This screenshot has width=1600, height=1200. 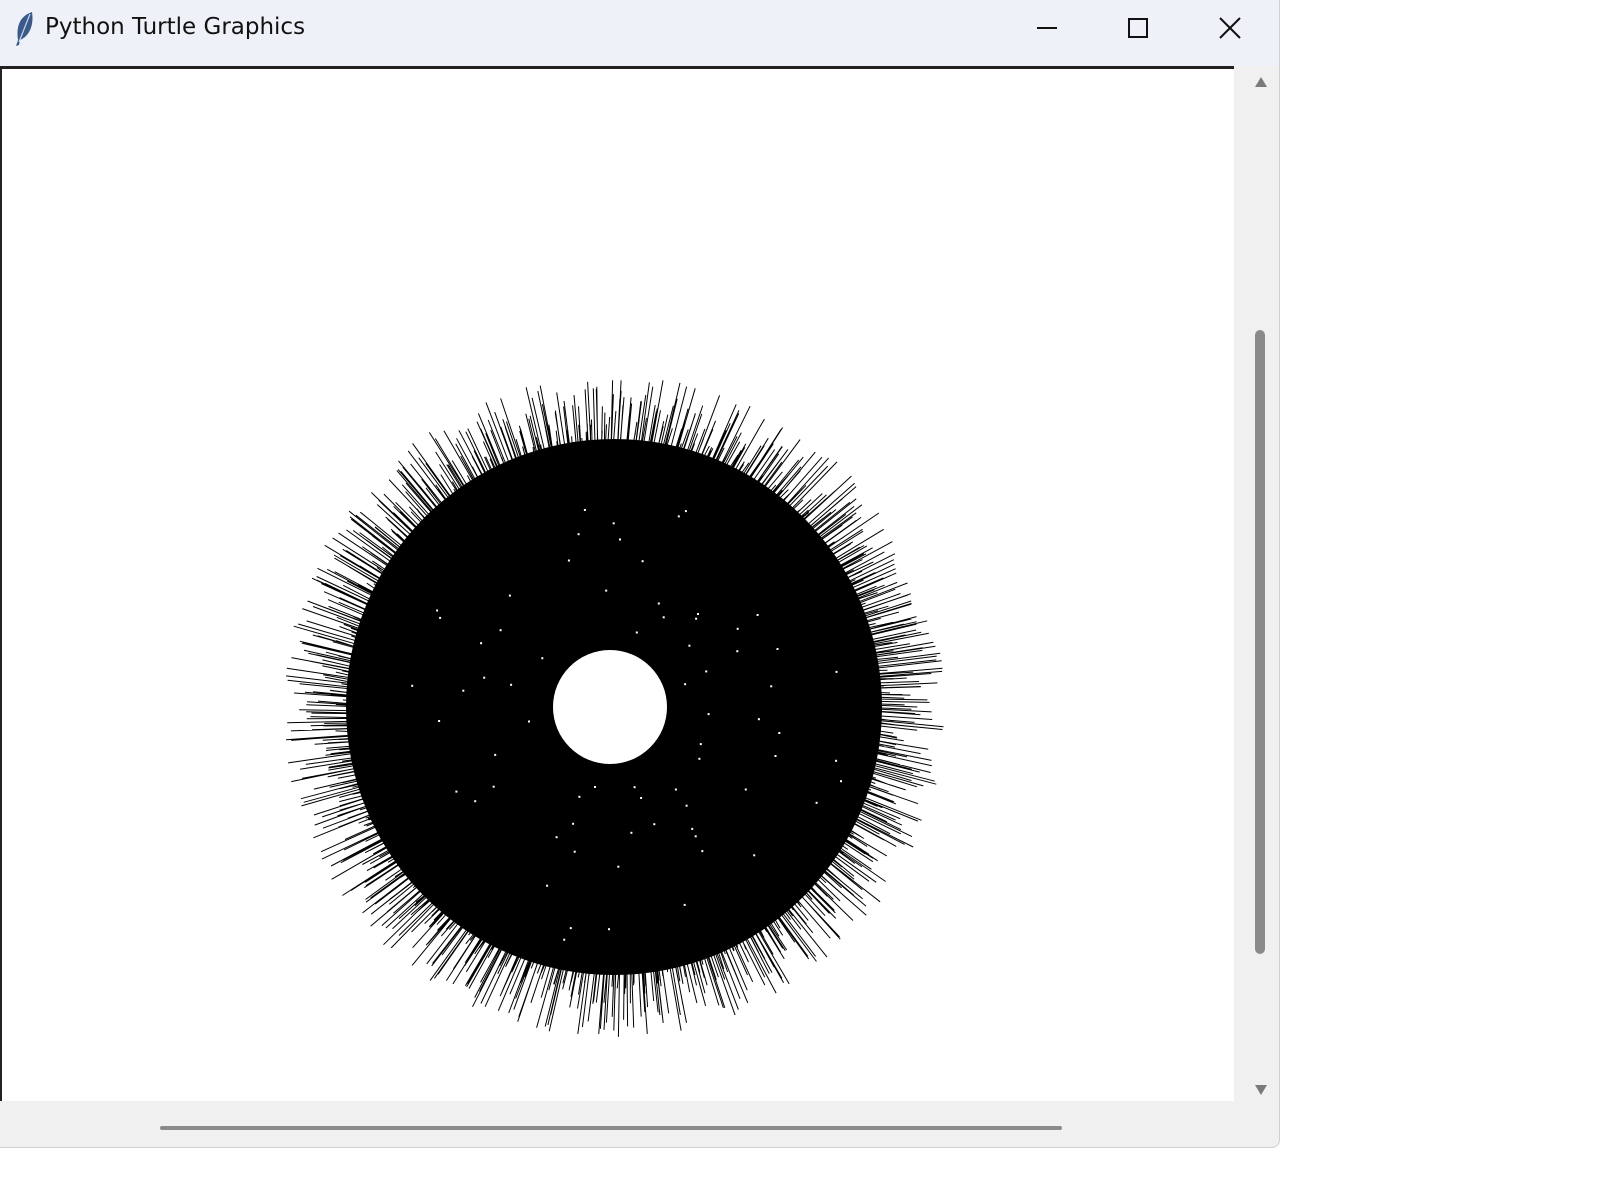 What do you see at coordinates (175, 27) in the screenshot?
I see `window-title: Python Turtle Graphics` at bounding box center [175, 27].